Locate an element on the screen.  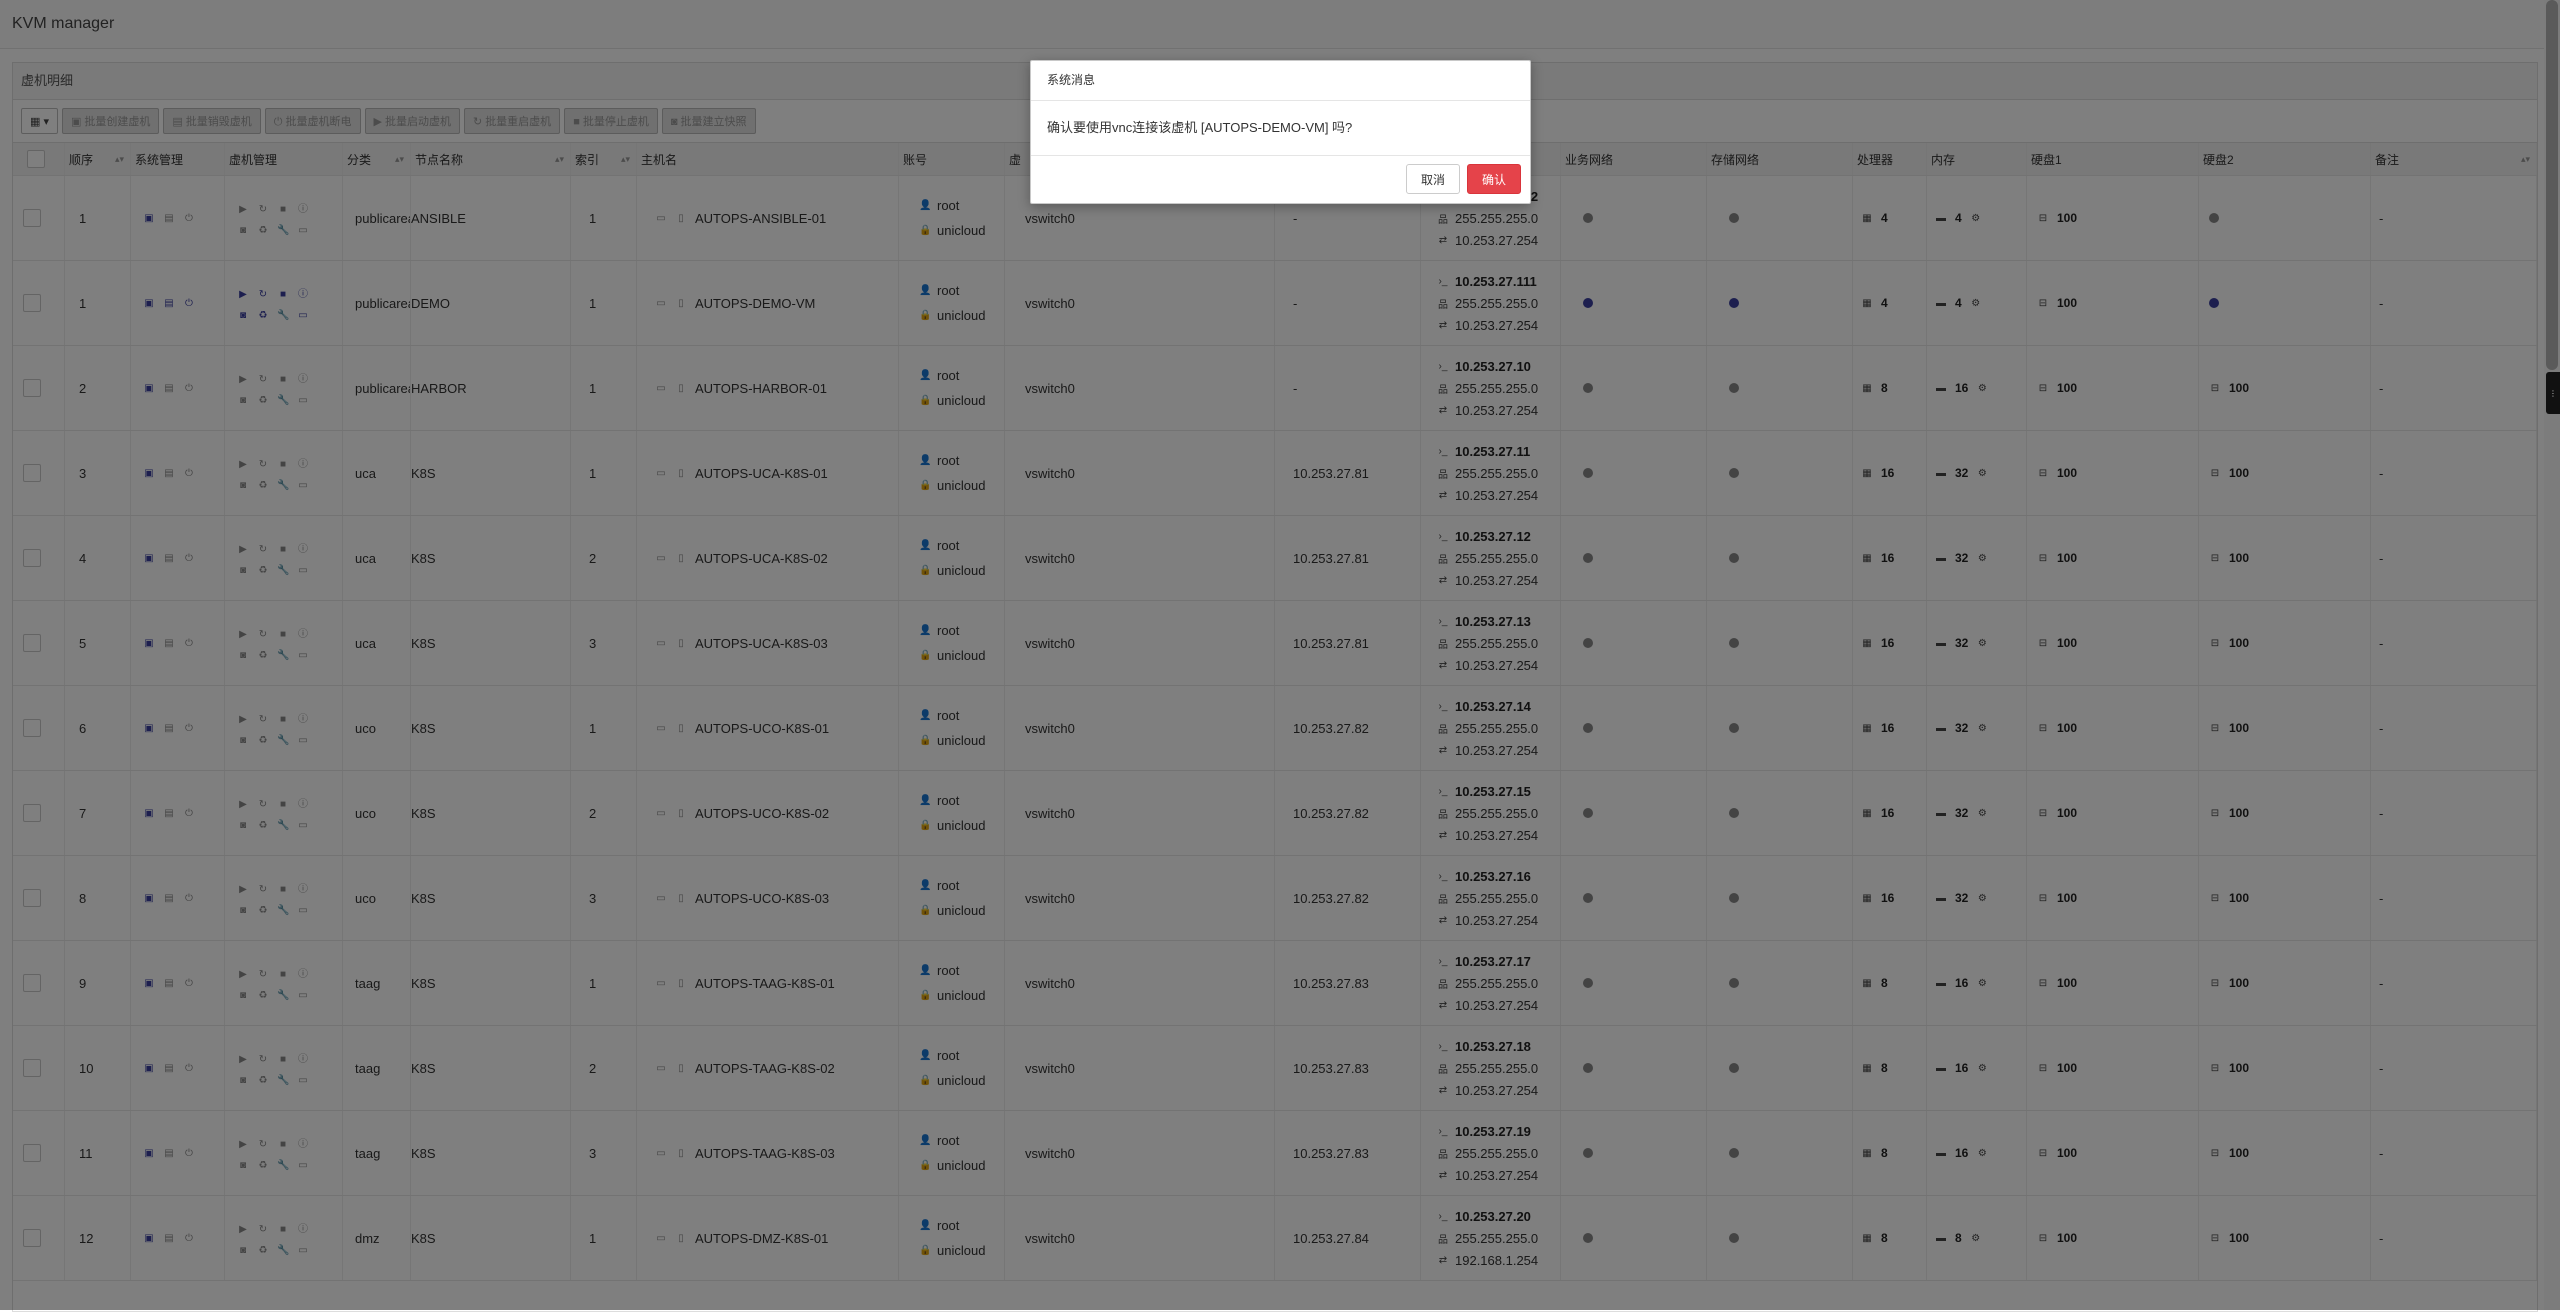
page-scrollbar: ⋮ is located at coordinates (2552, 655).